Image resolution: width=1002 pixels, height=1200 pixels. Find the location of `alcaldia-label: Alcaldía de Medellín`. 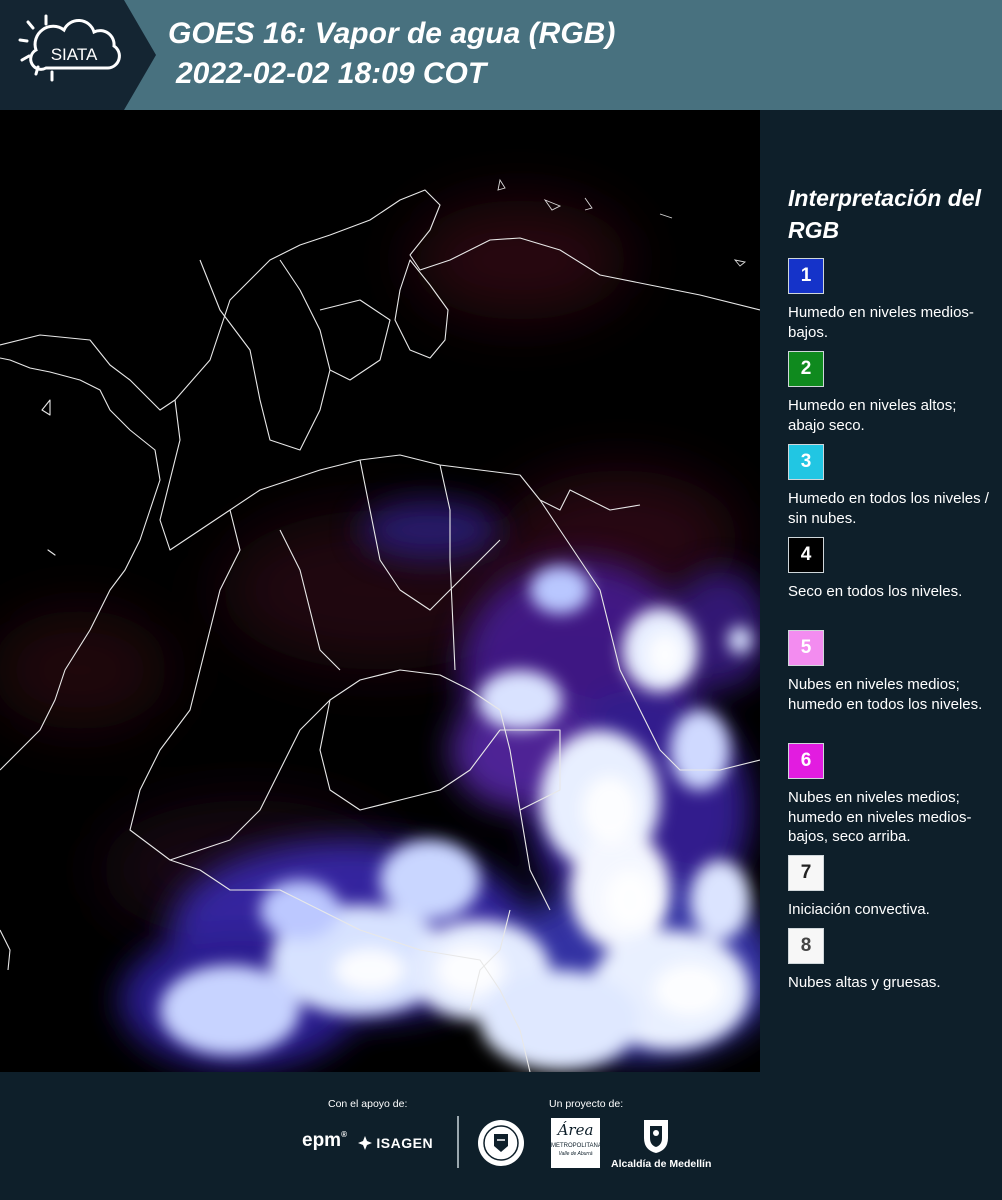

alcaldia-label: Alcaldía de Medellín is located at coordinates (661, 1164).